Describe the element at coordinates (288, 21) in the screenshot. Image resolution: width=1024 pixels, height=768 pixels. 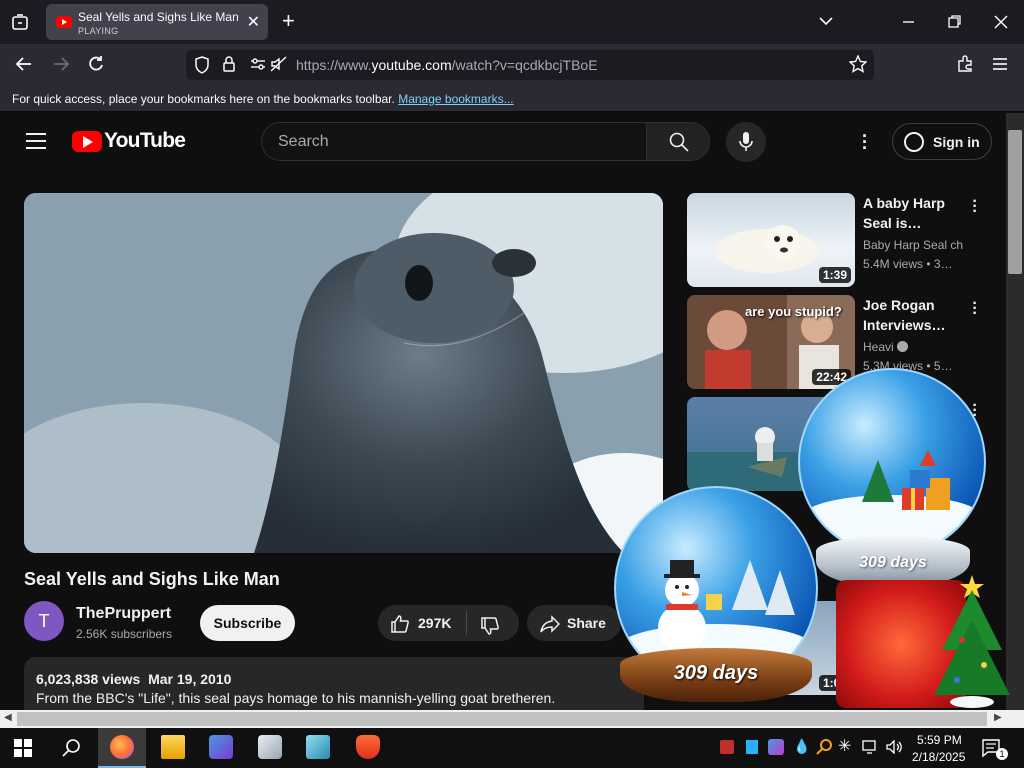
I see `new-tab-icon: +` at that location.